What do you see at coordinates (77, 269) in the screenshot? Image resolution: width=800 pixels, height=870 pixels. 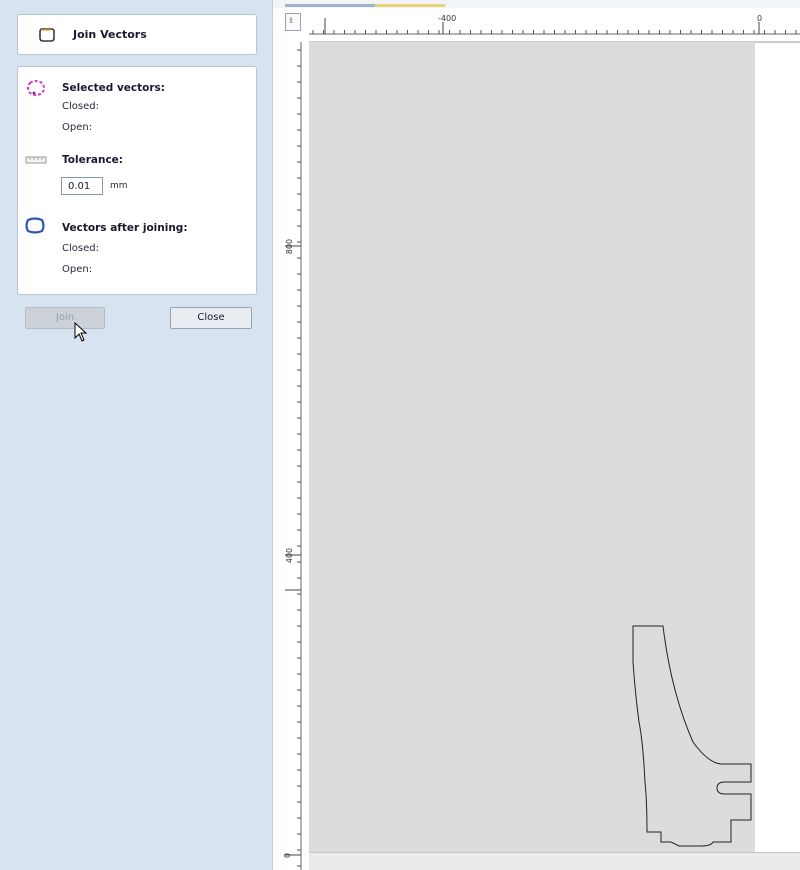 I see `after-open-label: Open:` at bounding box center [77, 269].